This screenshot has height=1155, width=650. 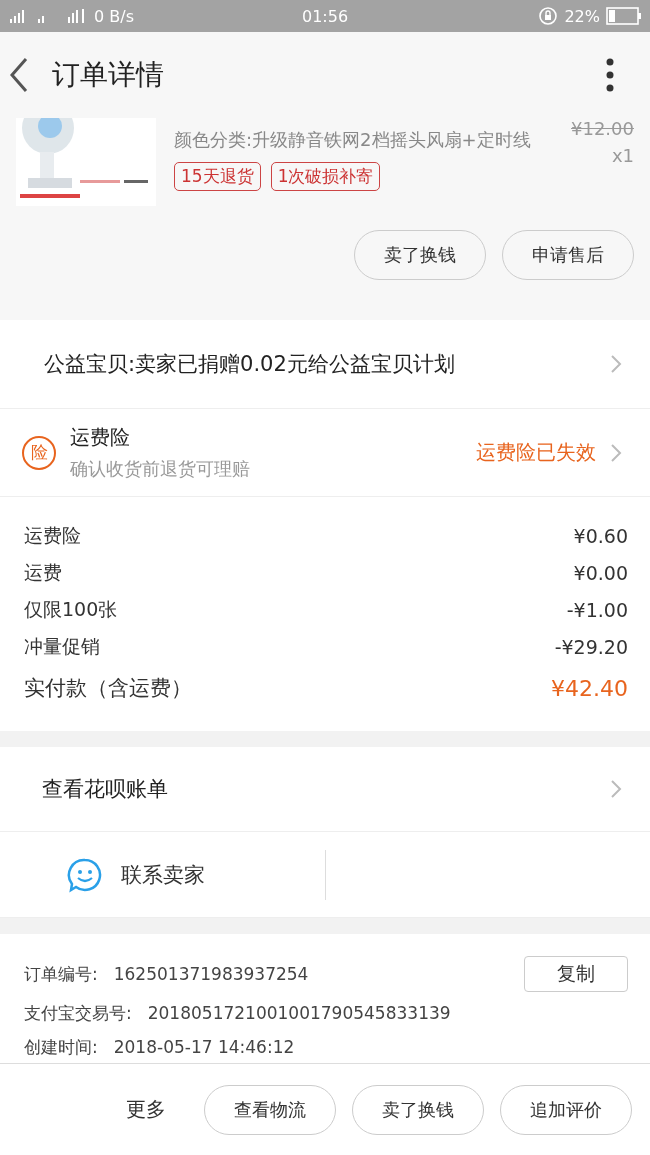 I want to click on charity-row: 公益宝贝:卖家已捐赠0.02元给公益宝贝计划, so click(x=325, y=364).